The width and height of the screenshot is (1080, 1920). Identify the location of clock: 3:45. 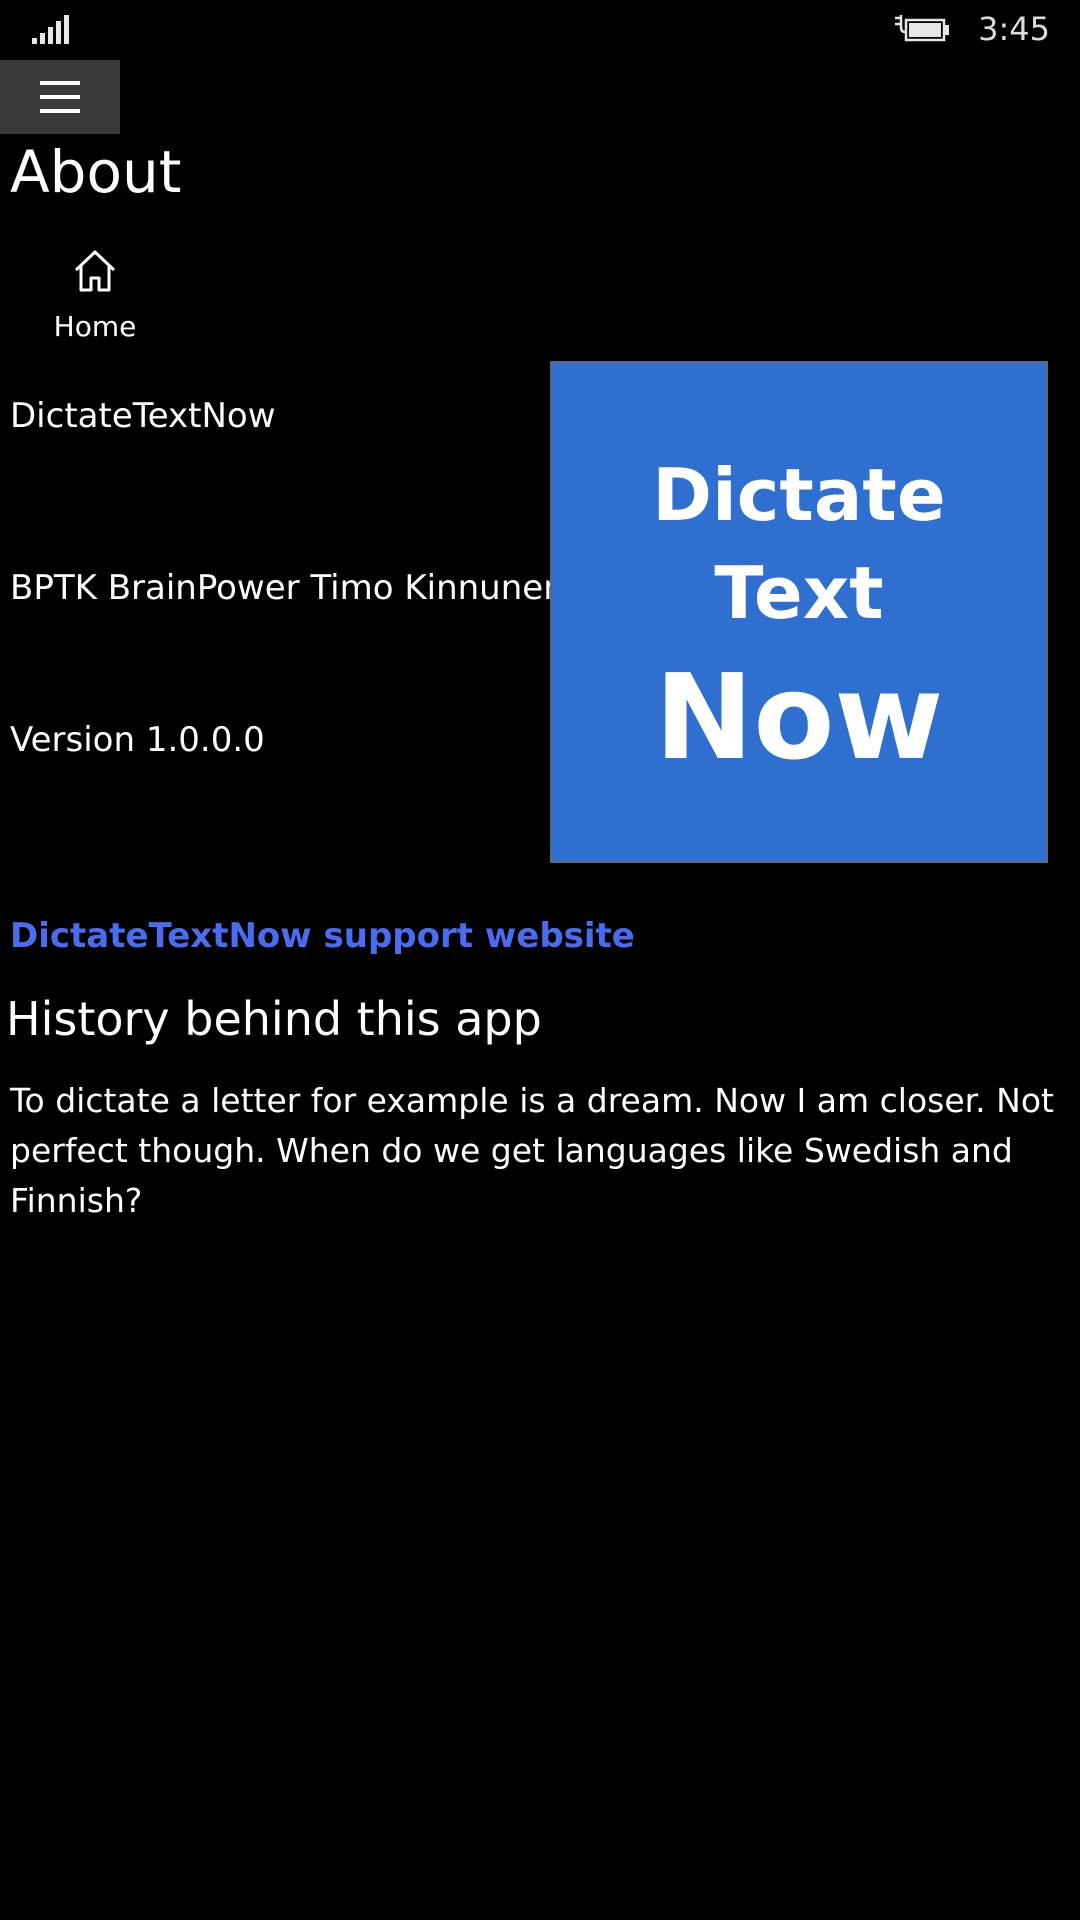
(1014, 29).